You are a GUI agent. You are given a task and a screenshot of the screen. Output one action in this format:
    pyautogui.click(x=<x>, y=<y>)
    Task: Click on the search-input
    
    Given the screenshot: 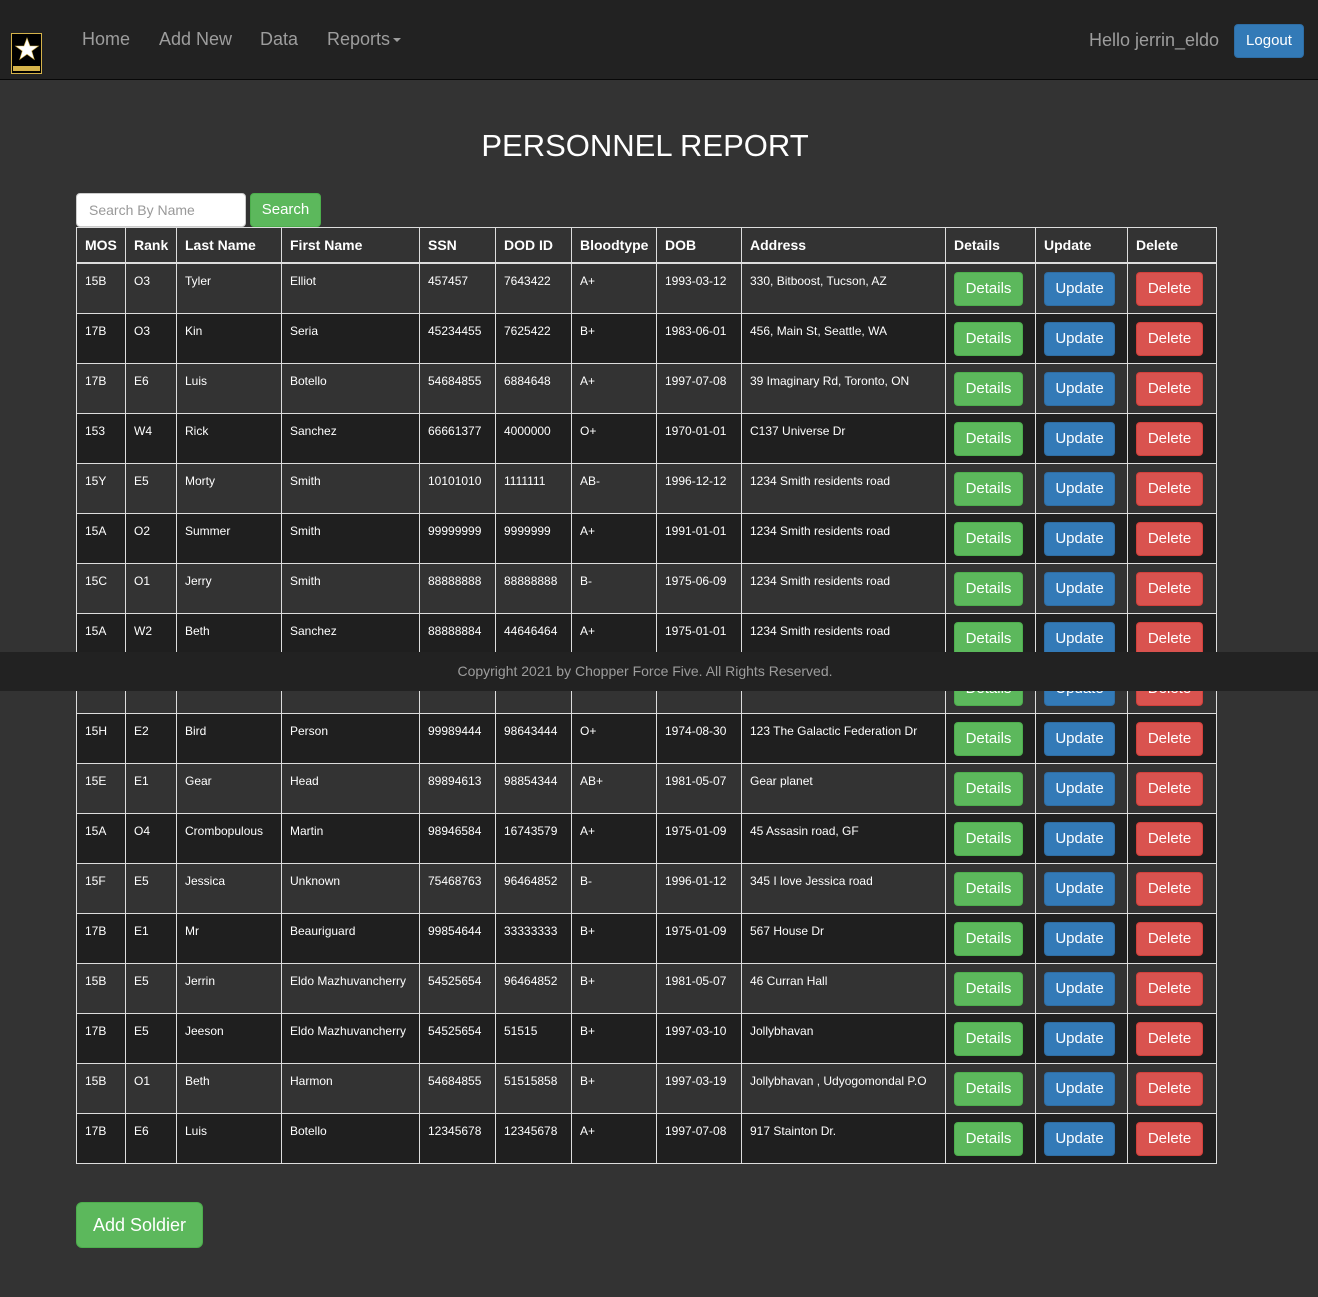 What is the action you would take?
    pyautogui.click(x=161, y=210)
    